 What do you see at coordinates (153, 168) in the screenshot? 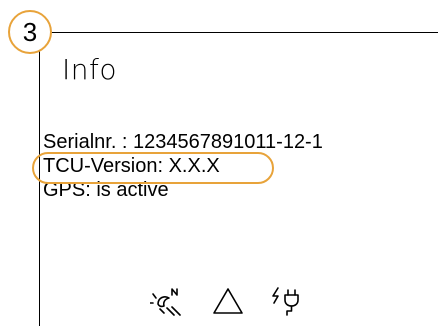
I see `tcu-version-highlight` at bounding box center [153, 168].